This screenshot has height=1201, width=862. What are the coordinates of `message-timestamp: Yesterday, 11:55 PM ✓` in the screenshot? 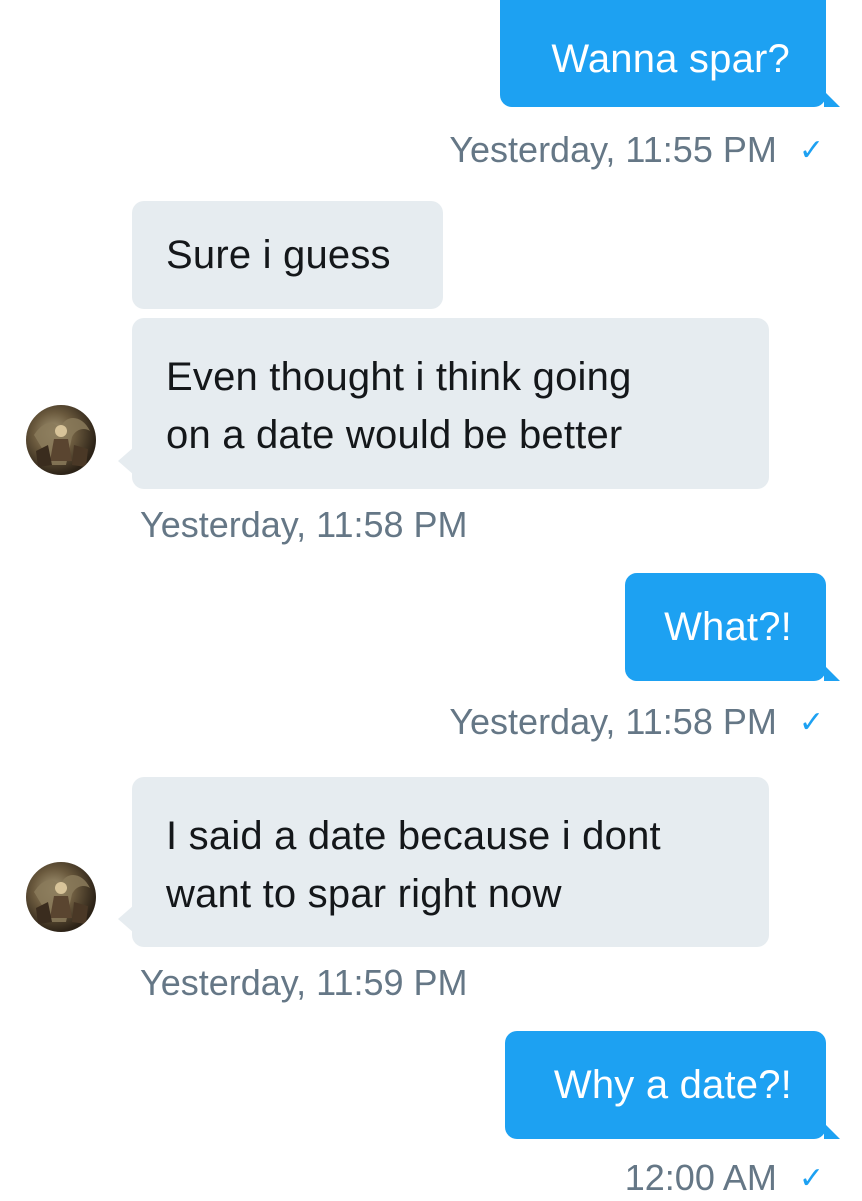 It's located at (636, 150).